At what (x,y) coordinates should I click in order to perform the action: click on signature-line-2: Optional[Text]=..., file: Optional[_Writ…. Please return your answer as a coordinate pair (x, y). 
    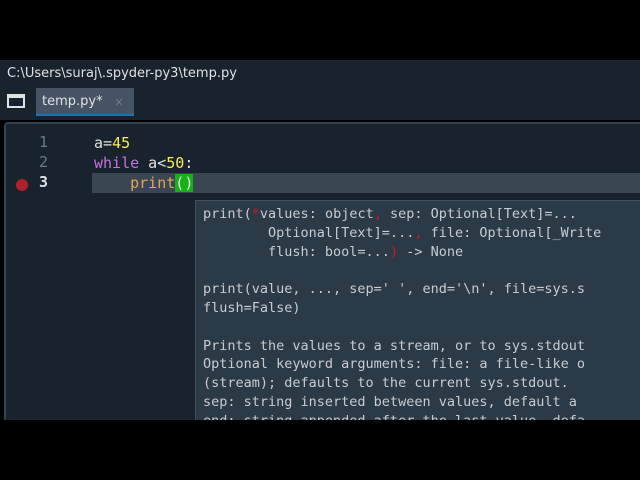
    Looking at the image, I should click on (402, 232).